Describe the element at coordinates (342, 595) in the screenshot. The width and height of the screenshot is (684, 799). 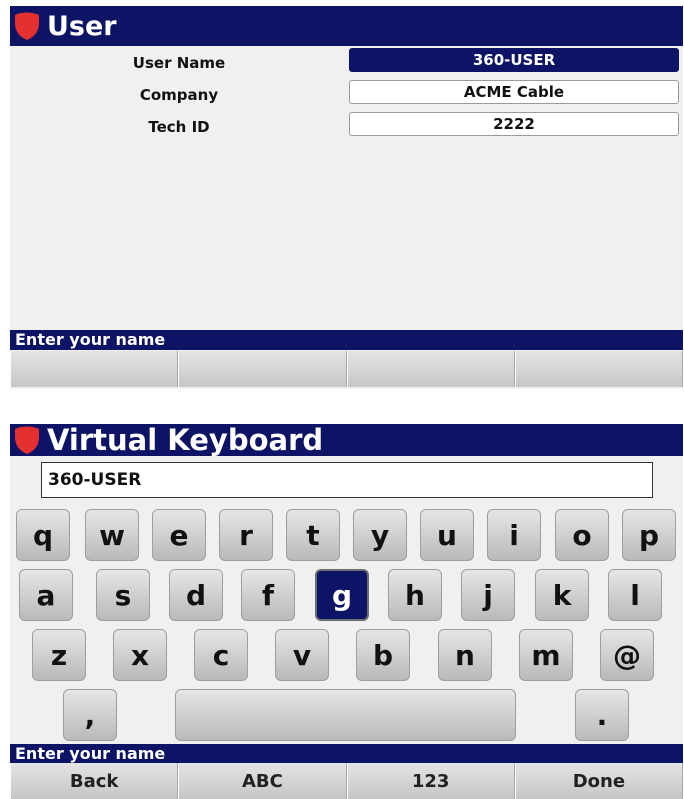
I see `key-g: g` at that location.